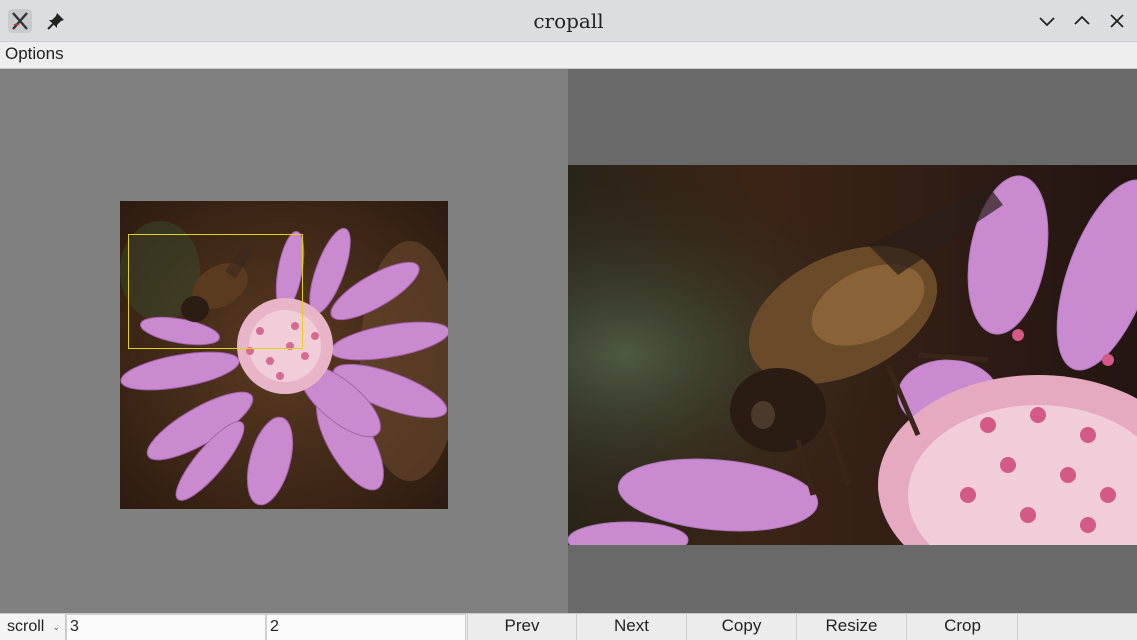 The width and height of the screenshot is (1137, 640). I want to click on maximize-chevron-icon, so click(1082, 21).